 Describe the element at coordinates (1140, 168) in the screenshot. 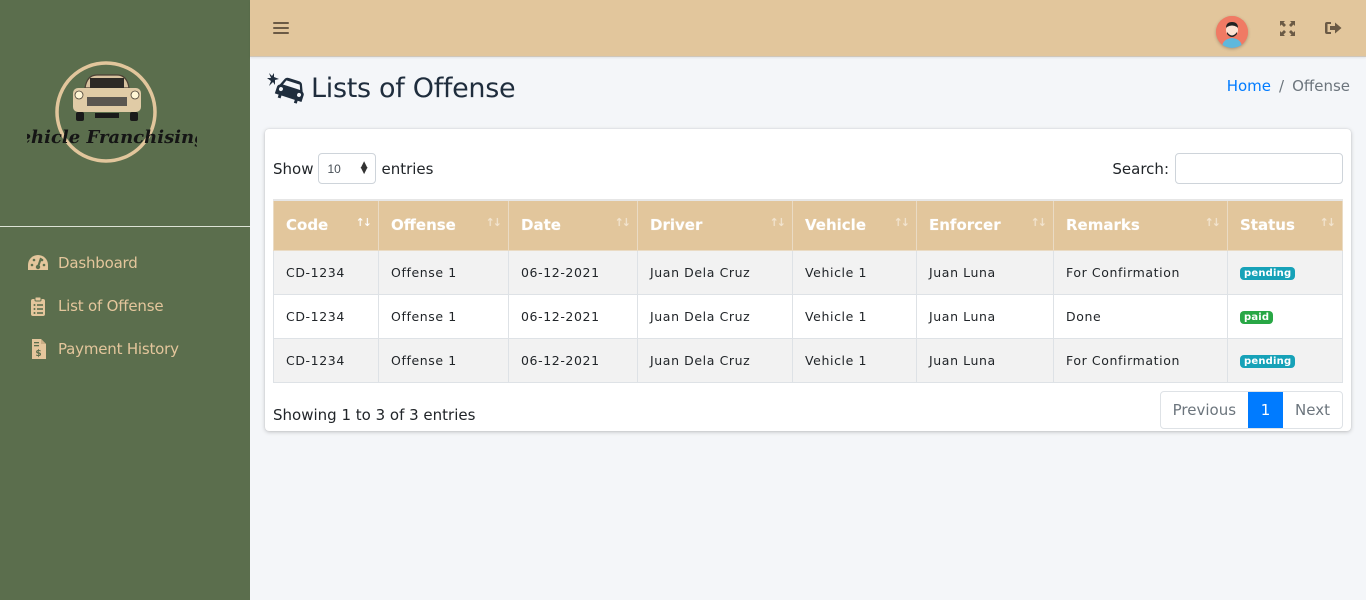

I see `search-label: Search:` at that location.